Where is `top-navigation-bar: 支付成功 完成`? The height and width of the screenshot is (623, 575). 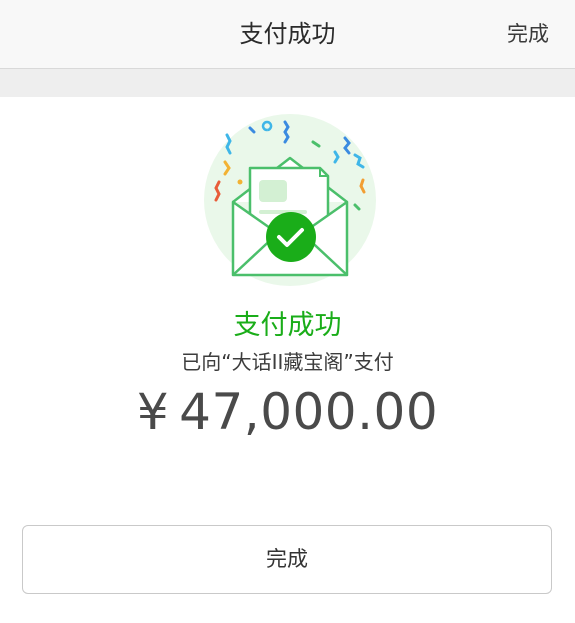 top-navigation-bar: 支付成功 完成 is located at coordinates (287, 34).